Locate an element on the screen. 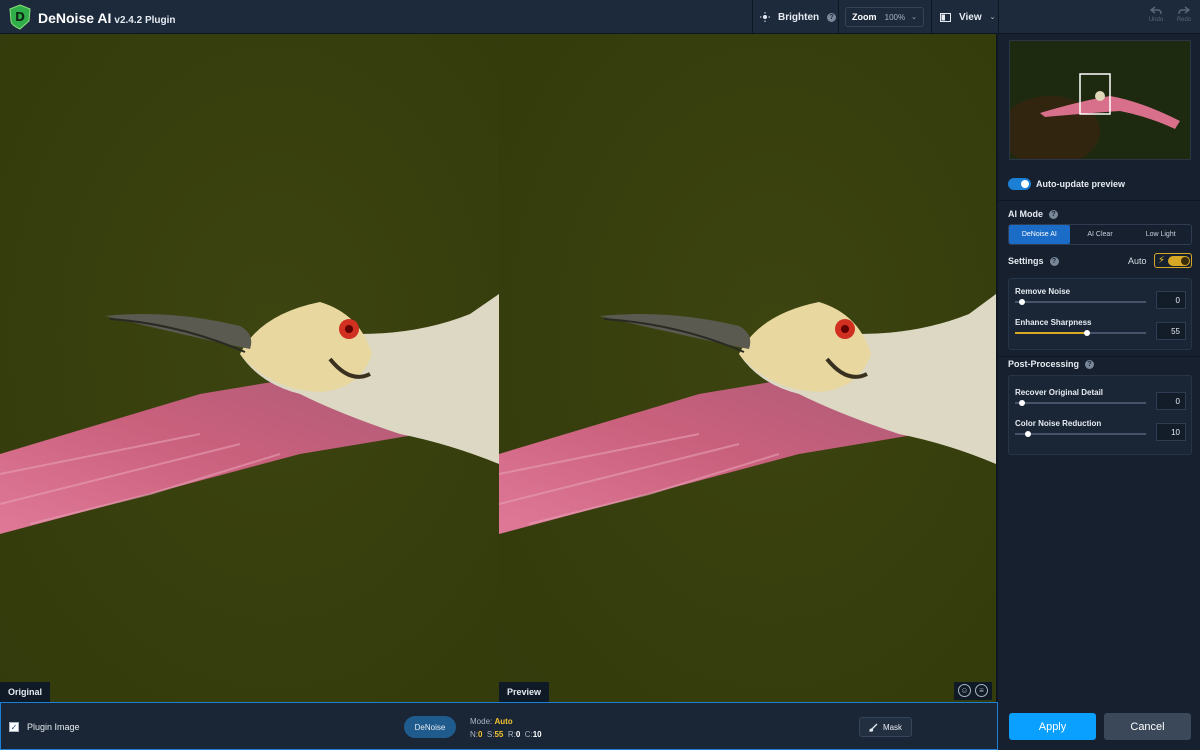  color-noise-reduction-label: Color Noise Reduction is located at coordinates (1058, 423).